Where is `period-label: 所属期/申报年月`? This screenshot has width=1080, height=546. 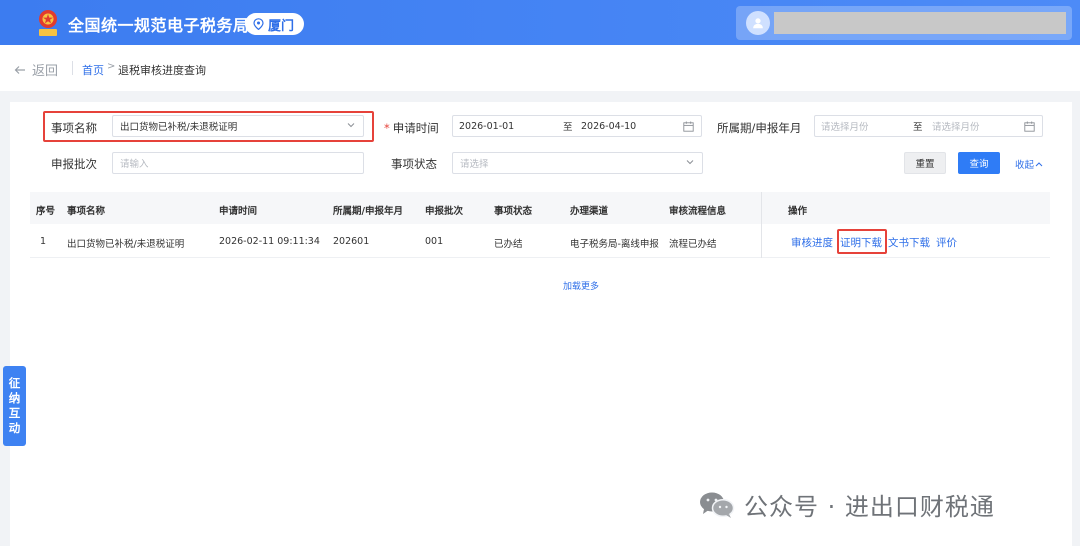
period-label: 所属期/申报年月 is located at coordinates (759, 128).